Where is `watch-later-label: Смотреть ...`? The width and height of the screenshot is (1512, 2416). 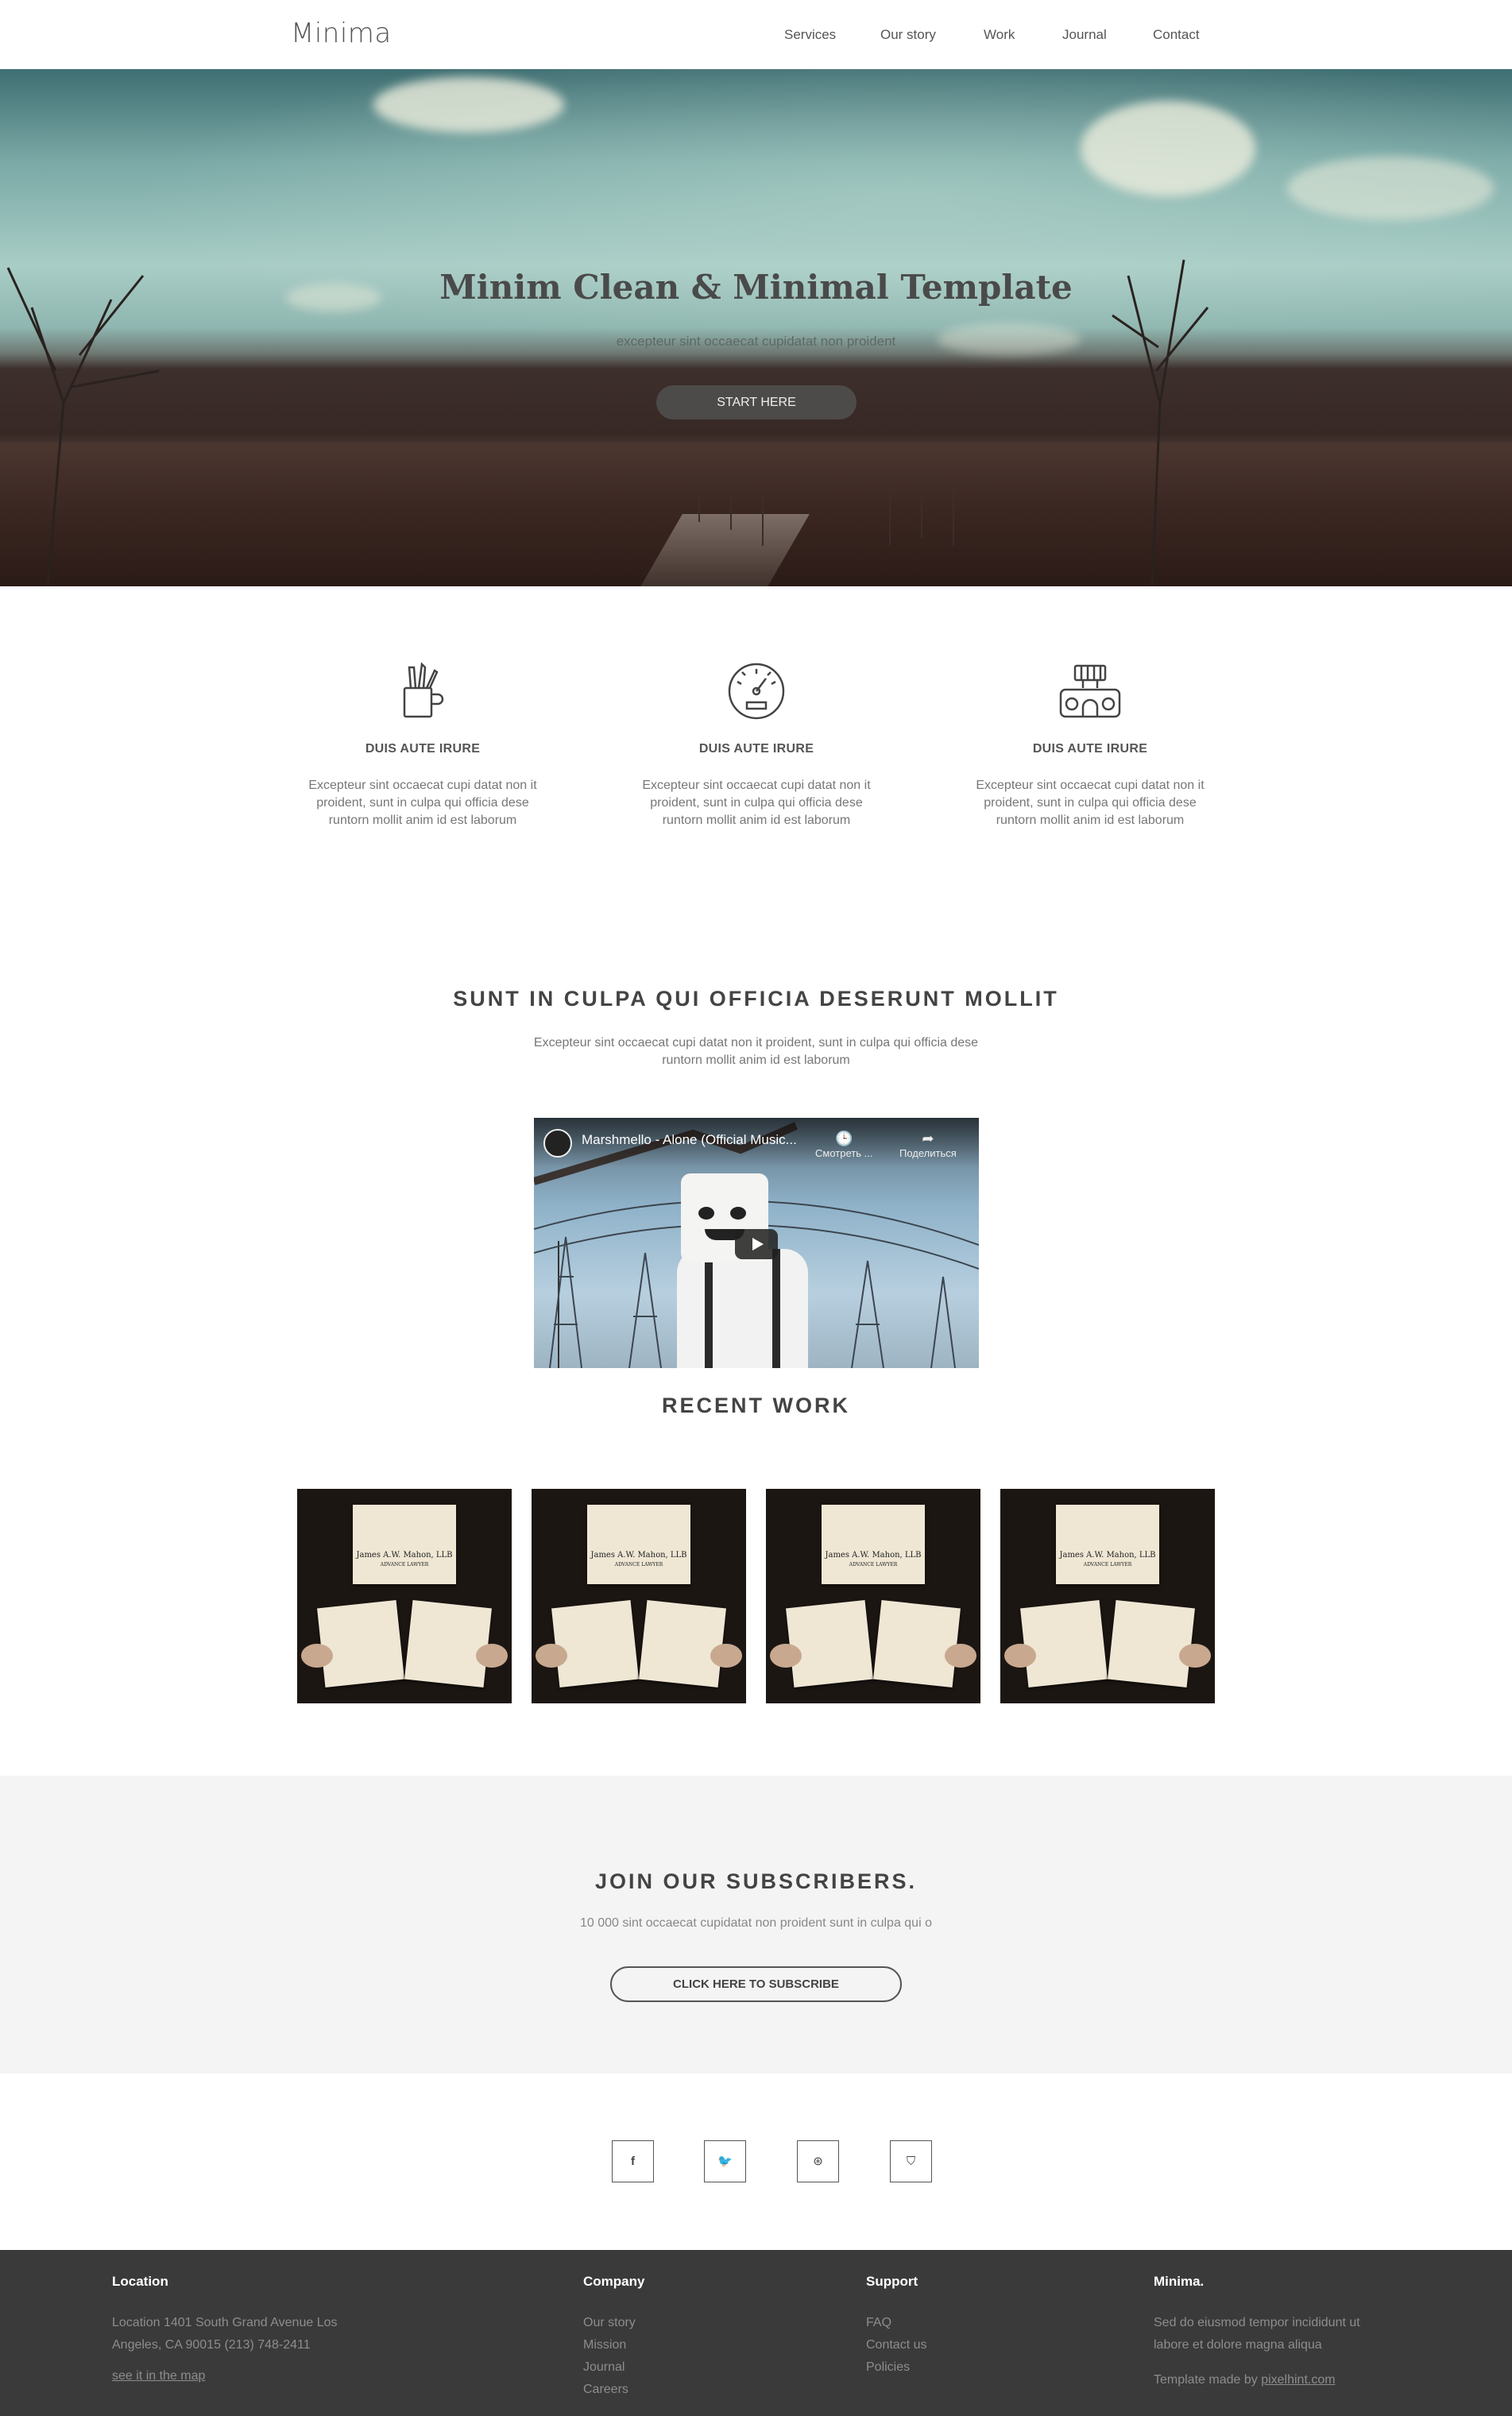 watch-later-label: Смотреть ... is located at coordinates (844, 1153).